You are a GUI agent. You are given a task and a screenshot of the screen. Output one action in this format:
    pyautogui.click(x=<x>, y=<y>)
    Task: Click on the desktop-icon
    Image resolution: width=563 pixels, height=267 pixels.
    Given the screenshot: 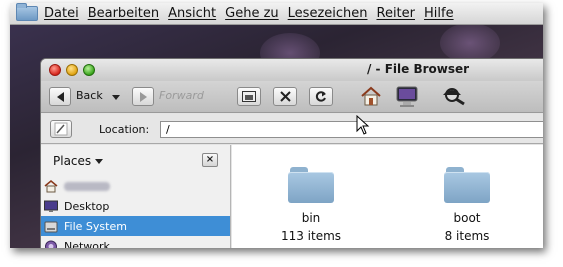 What is the action you would take?
    pyautogui.click(x=51, y=206)
    